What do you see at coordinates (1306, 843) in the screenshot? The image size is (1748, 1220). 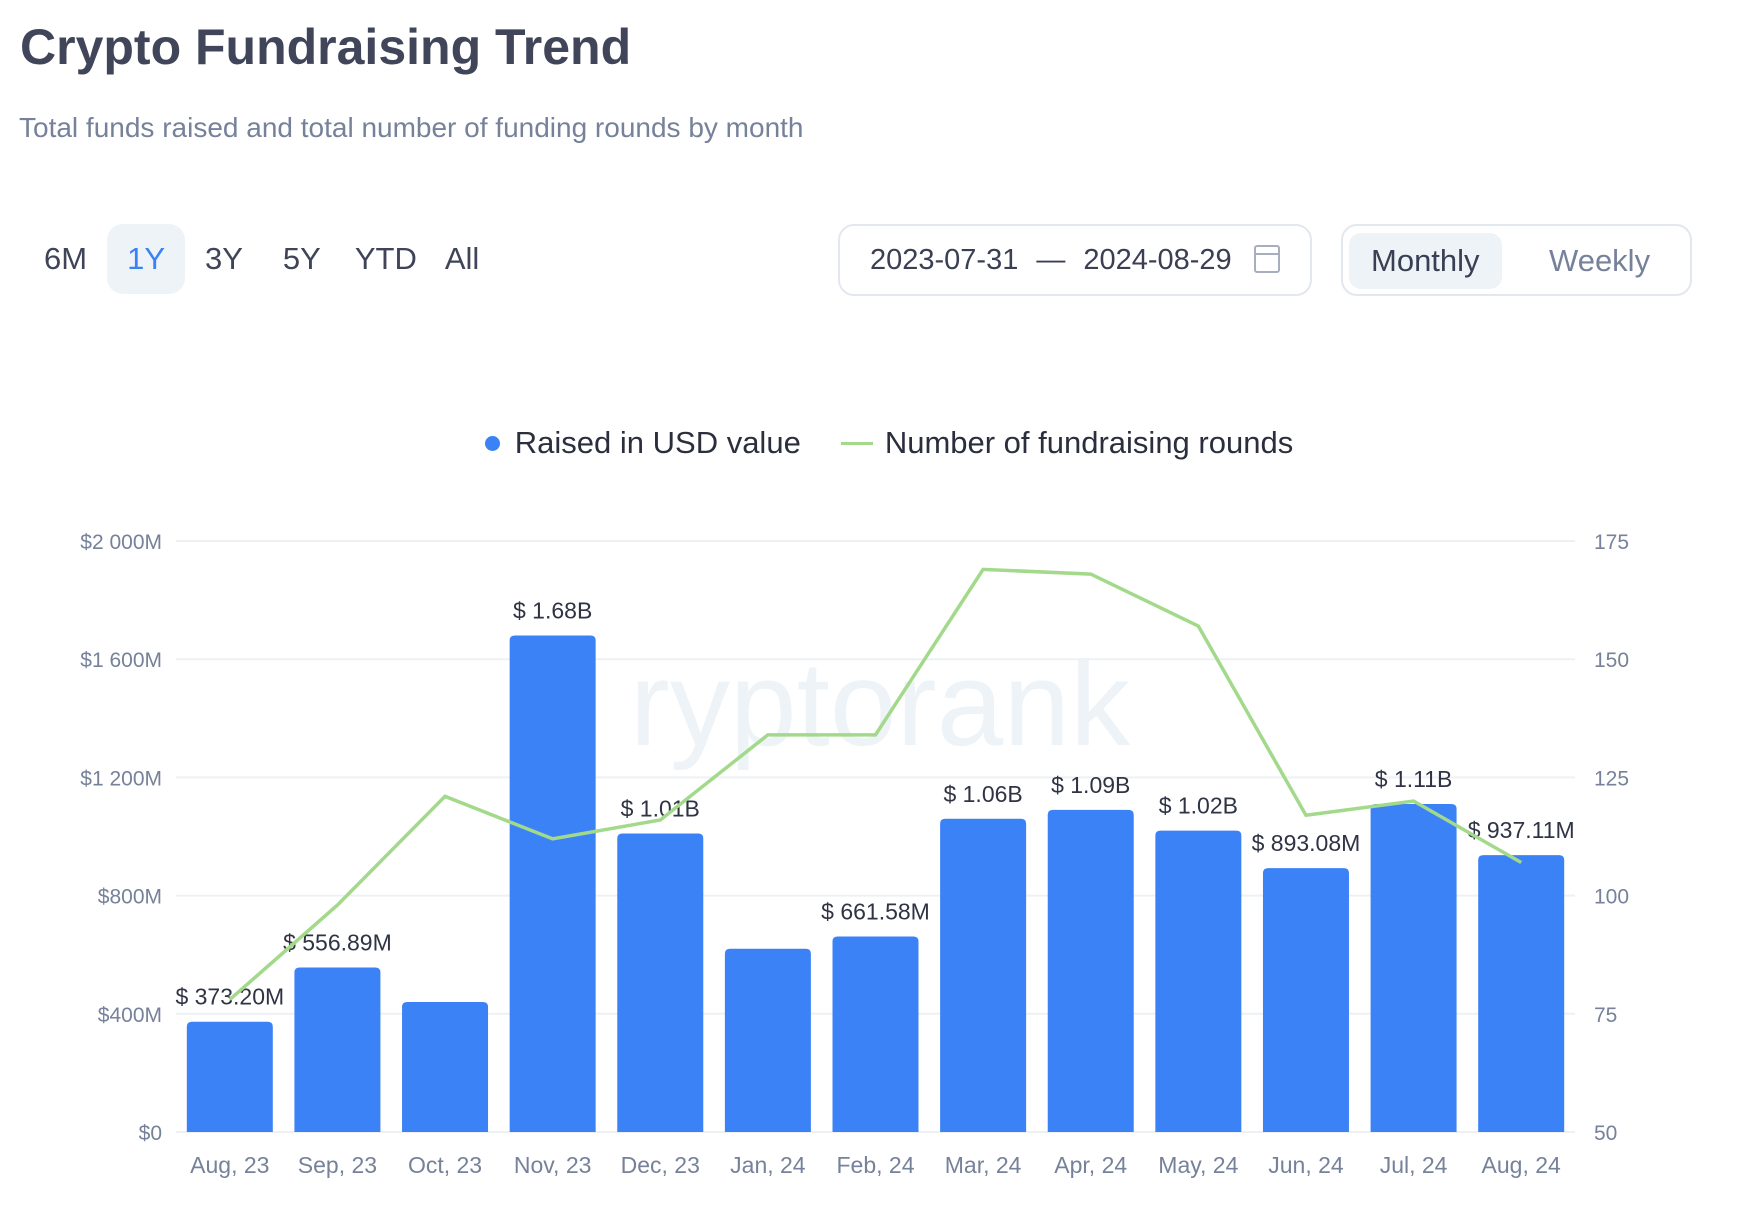 I see `bar-data-label: $ 893.08M` at bounding box center [1306, 843].